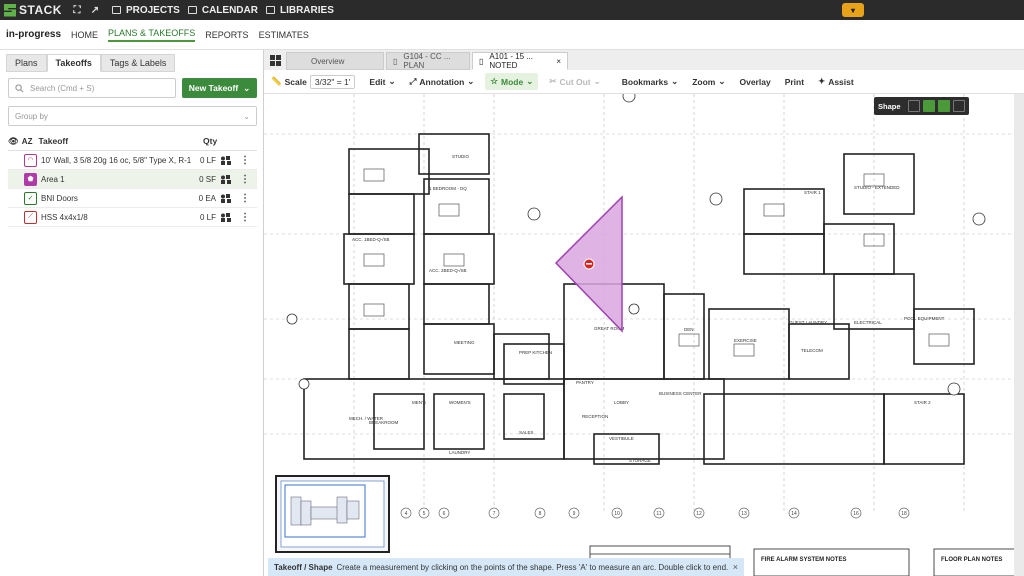  What do you see at coordinates (213, 88) in the screenshot?
I see `new-takeoff-label: New Takeoff` at bounding box center [213, 88].